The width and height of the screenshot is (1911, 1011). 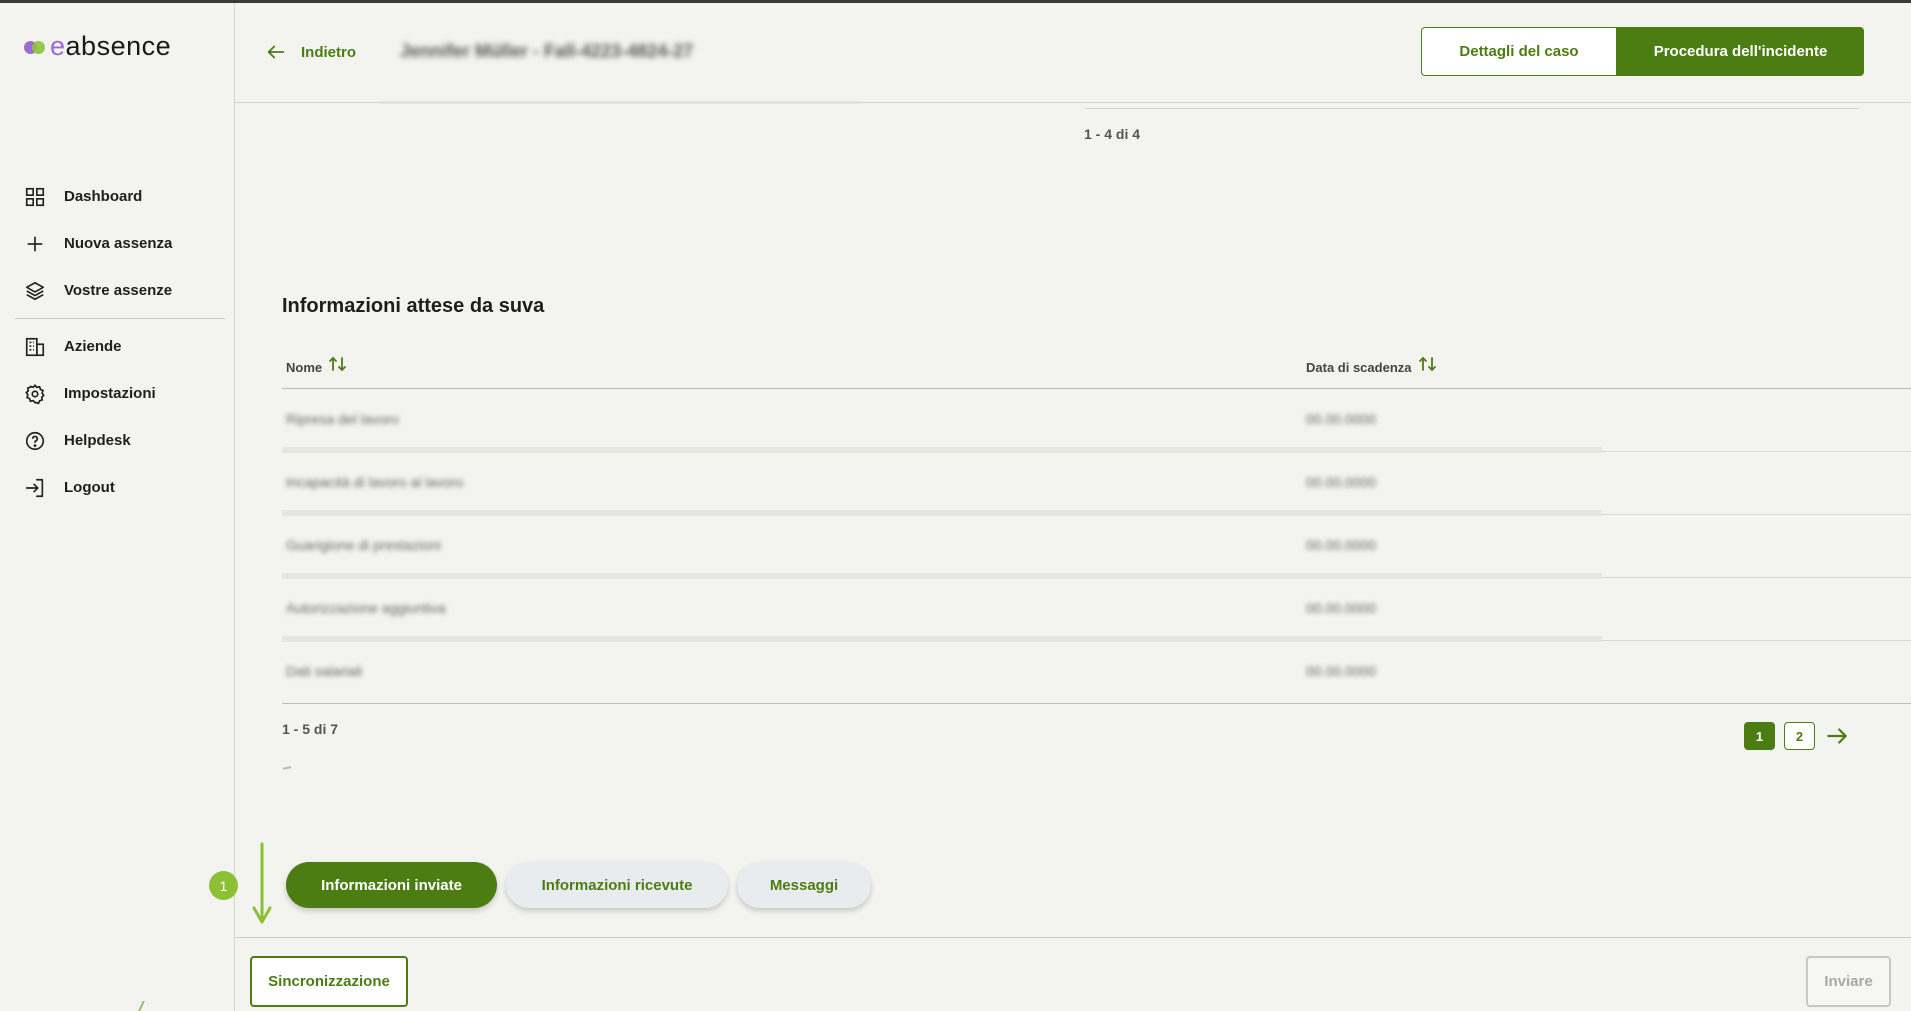 What do you see at coordinates (35, 440) in the screenshot?
I see `help-circle-icon` at bounding box center [35, 440].